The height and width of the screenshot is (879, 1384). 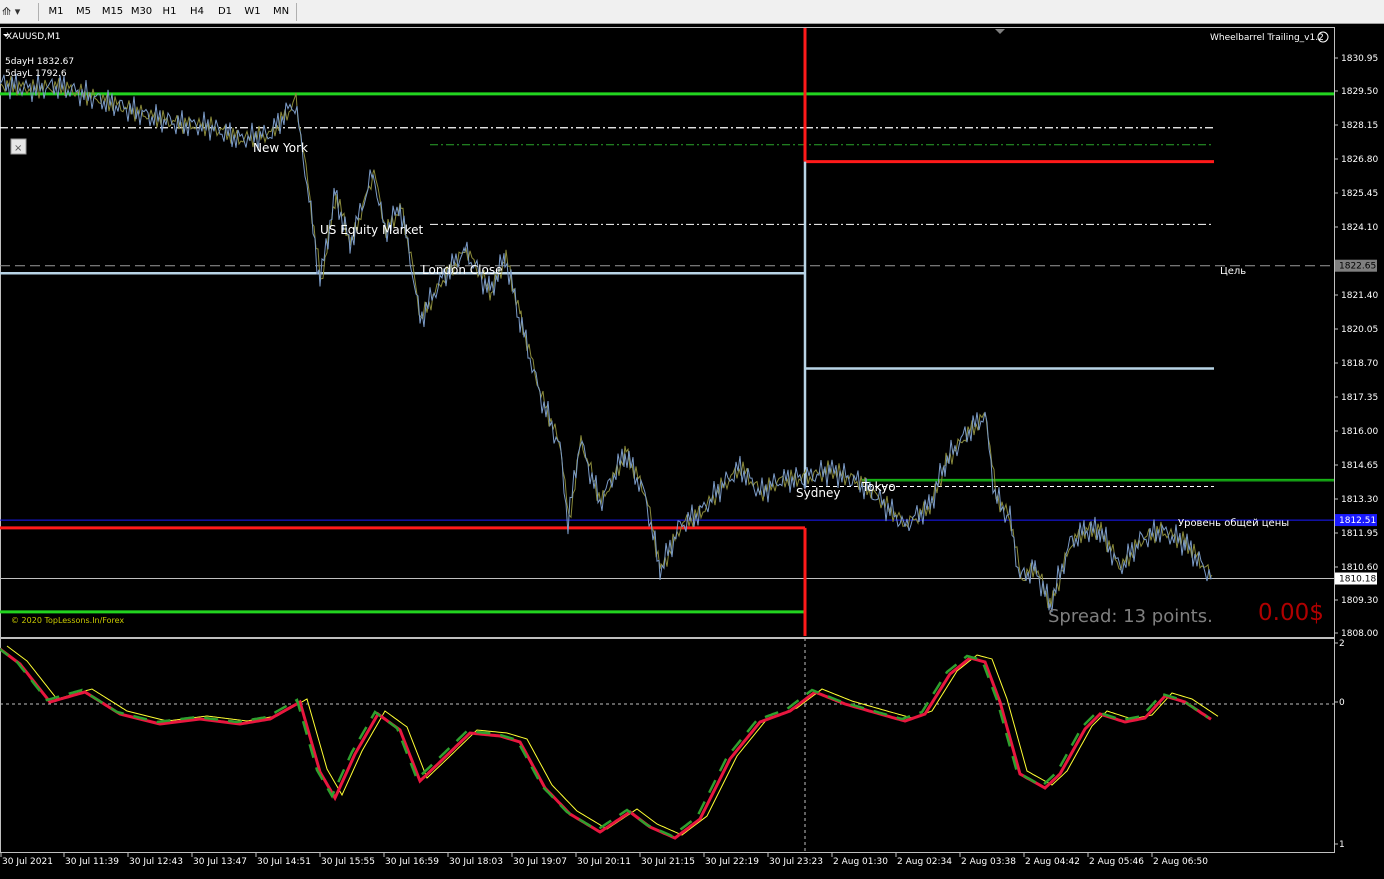 What do you see at coordinates (668, 862) in the screenshot?
I see `time-axis-label: 30 Jul 21:15` at bounding box center [668, 862].